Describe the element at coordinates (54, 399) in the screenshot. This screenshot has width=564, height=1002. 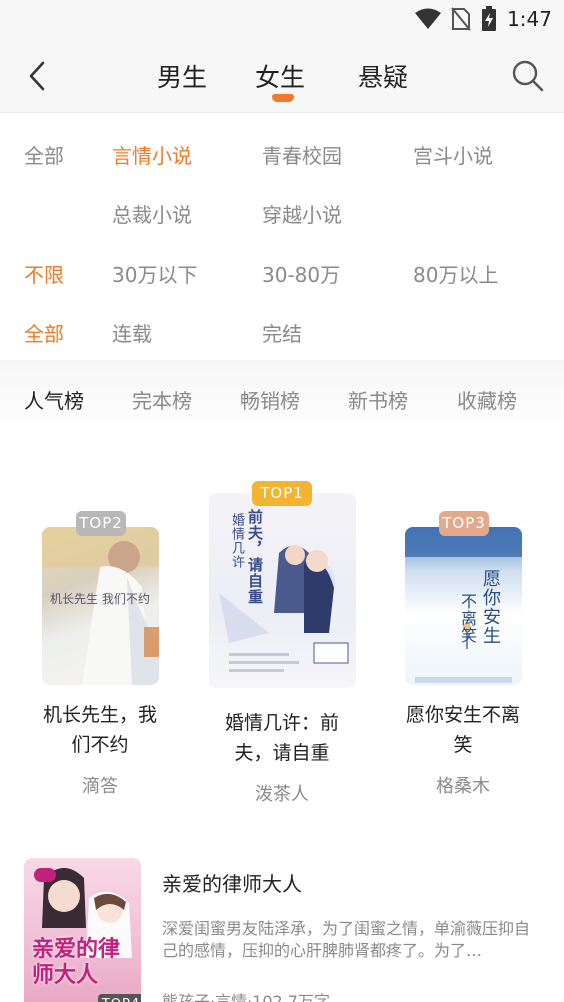
I see `tab-popular-rank: 人气榜` at that location.